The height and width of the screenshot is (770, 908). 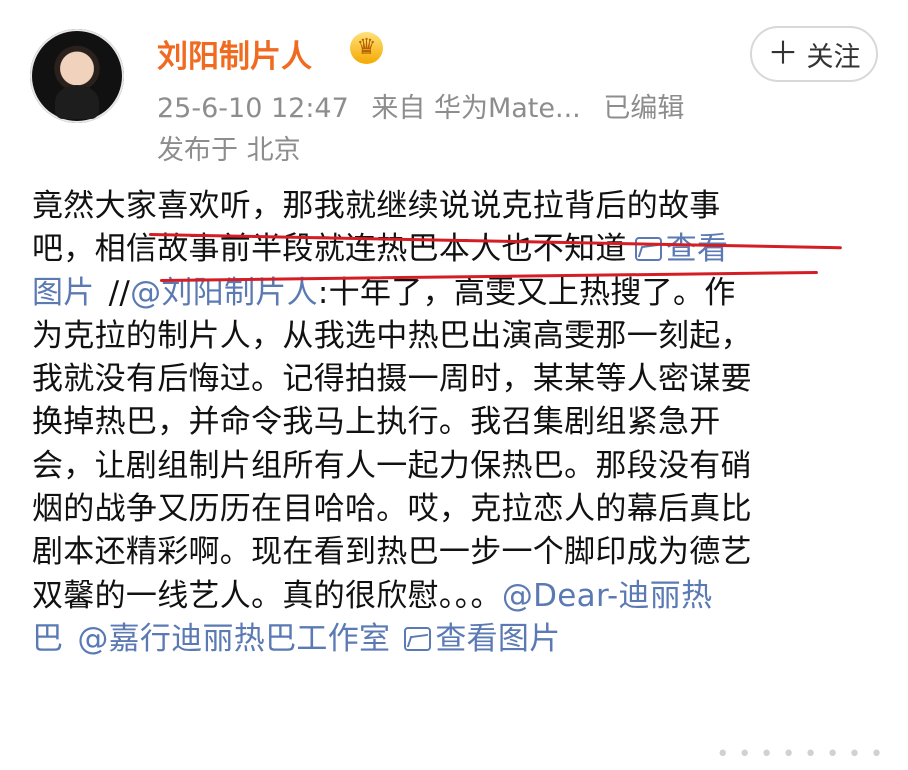 I want to click on content-line-7: 会，让剧组制片组所有人一起力保热巴。那段没有硝, so click(x=392, y=465).